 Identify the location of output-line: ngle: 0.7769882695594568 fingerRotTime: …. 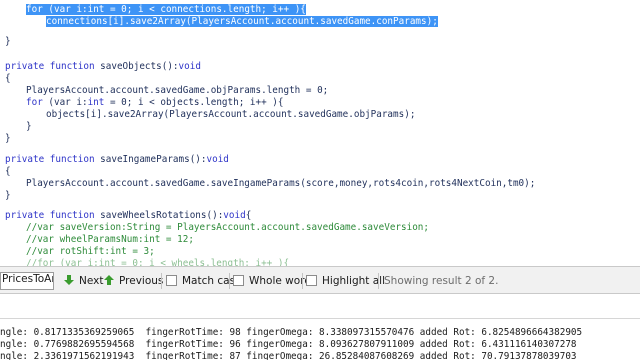
(288, 344).